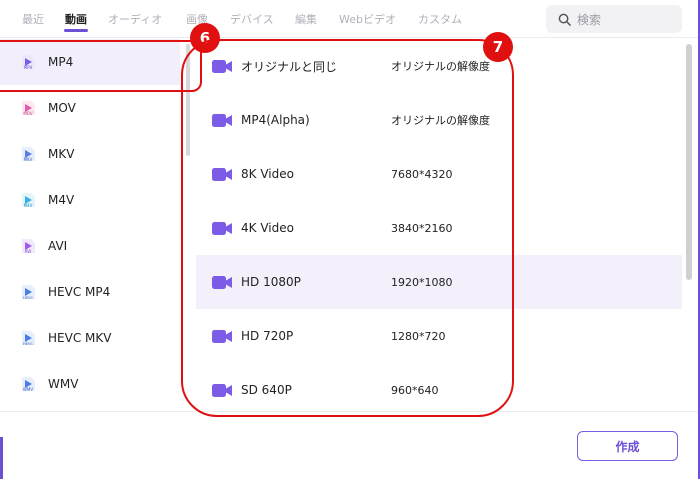 This screenshot has width=700, height=479. Describe the element at coordinates (627, 446) in the screenshot. I see `create-button: 作成` at that location.